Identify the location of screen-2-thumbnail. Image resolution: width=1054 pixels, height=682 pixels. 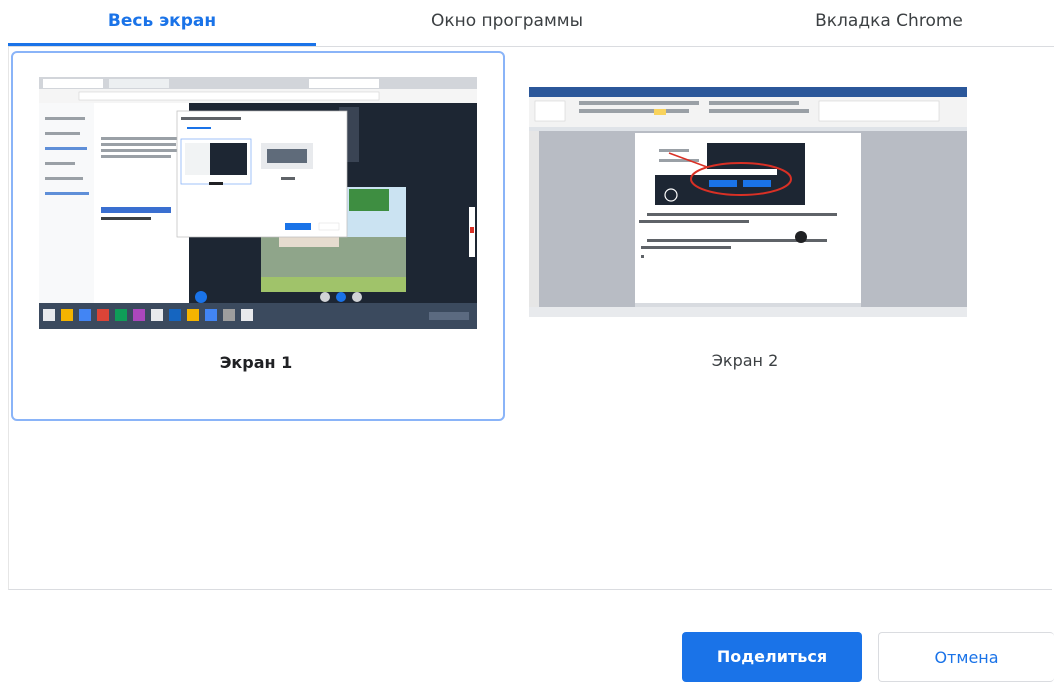
(748, 202).